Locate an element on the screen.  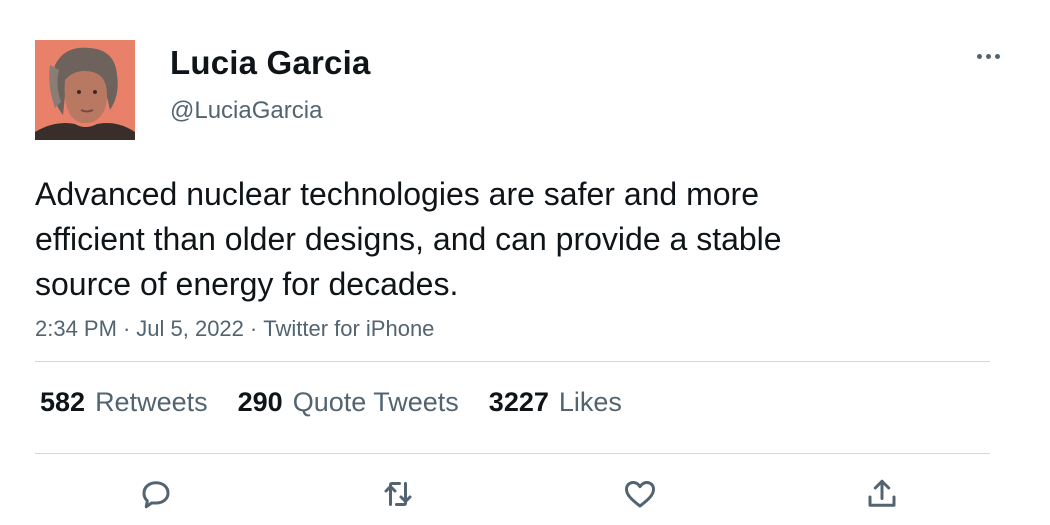
reply-icon is located at coordinates (156, 495).